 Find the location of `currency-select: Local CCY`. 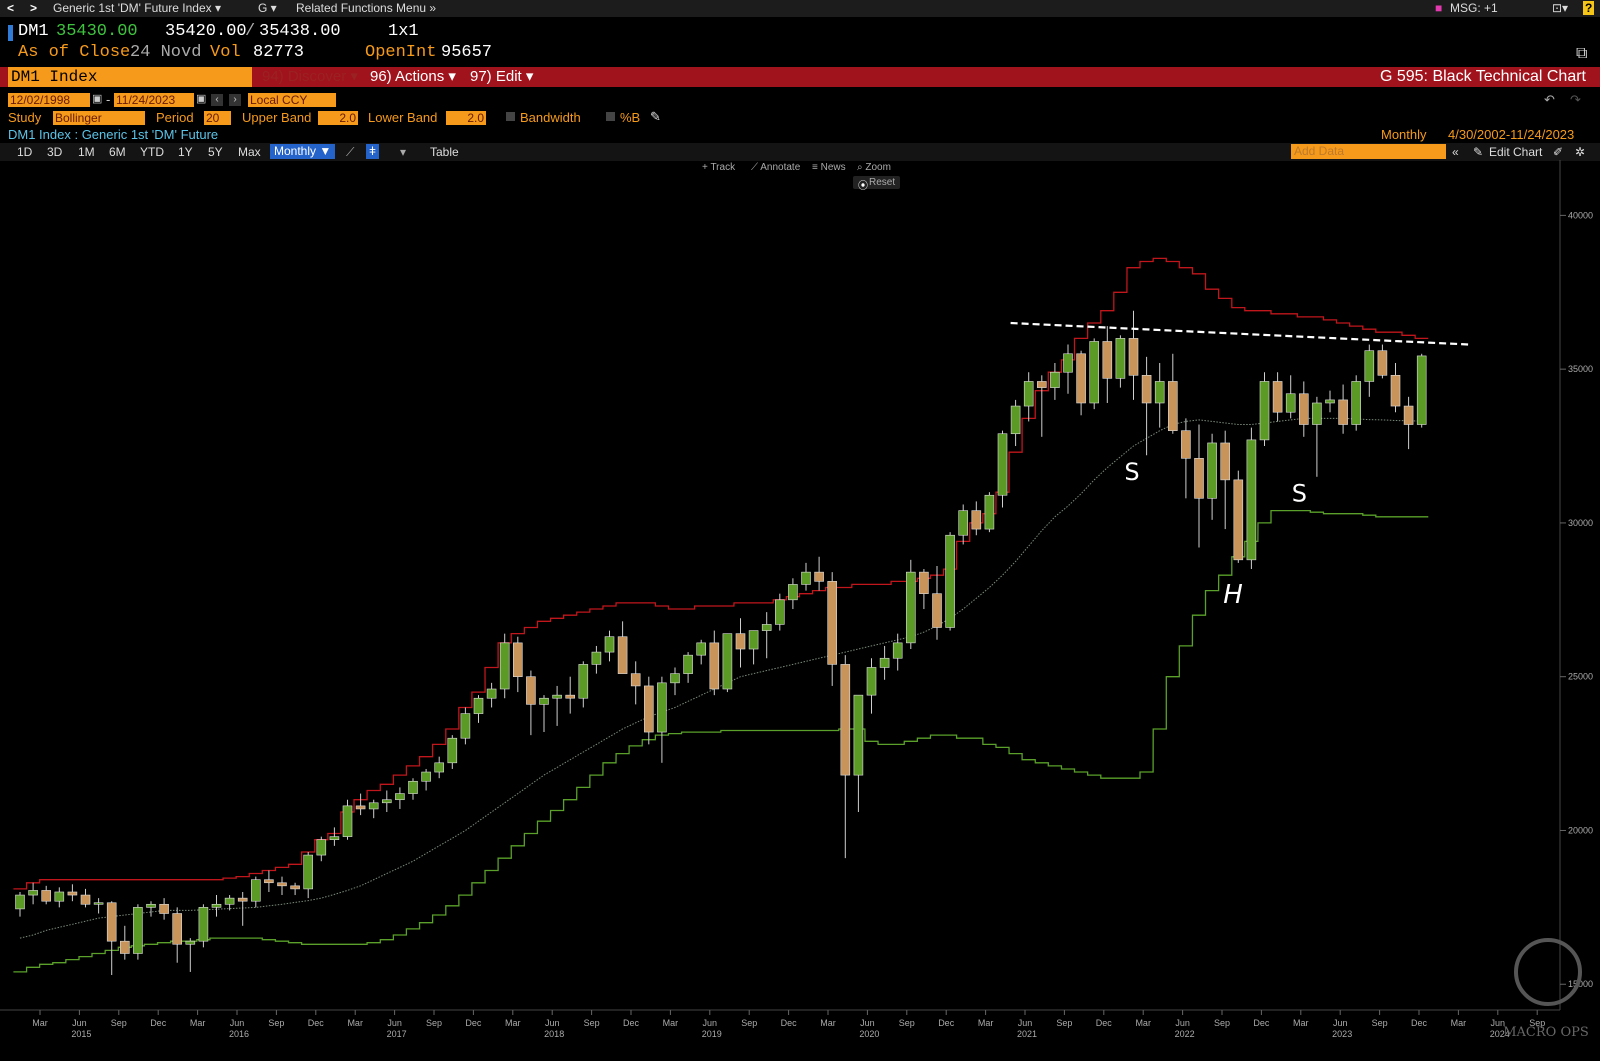

currency-select: Local CCY is located at coordinates (292, 100).